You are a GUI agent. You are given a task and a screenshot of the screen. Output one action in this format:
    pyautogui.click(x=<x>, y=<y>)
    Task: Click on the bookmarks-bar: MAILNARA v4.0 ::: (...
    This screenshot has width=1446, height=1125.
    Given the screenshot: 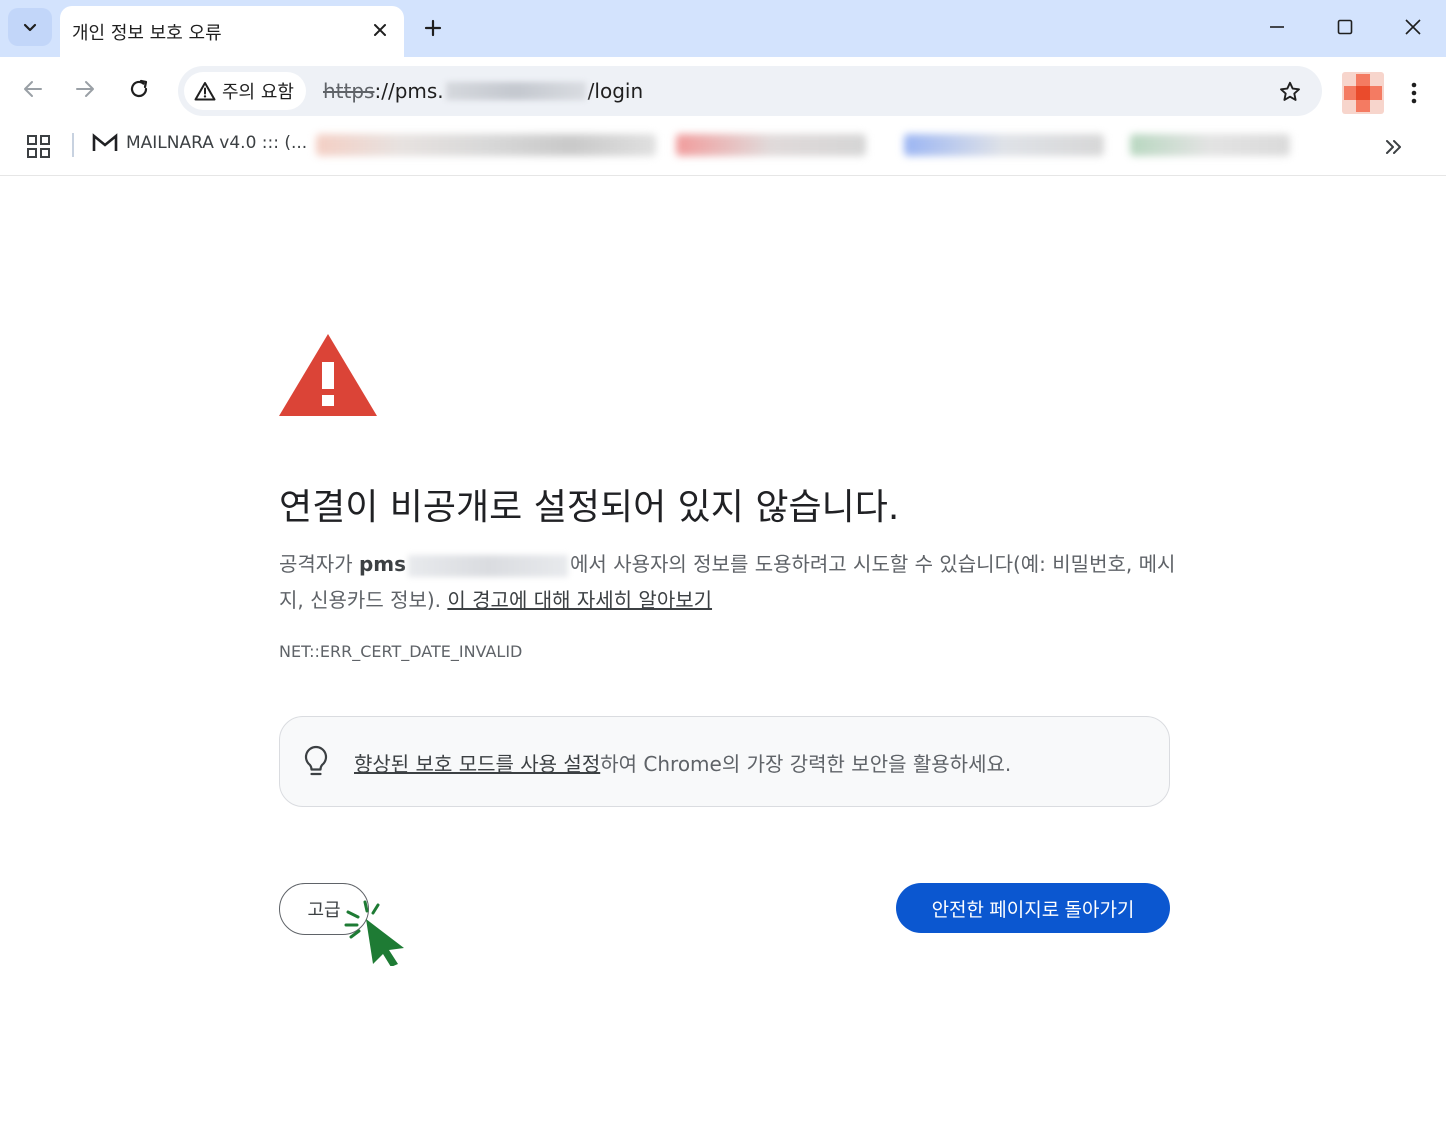 What is the action you would take?
    pyautogui.click(x=723, y=148)
    